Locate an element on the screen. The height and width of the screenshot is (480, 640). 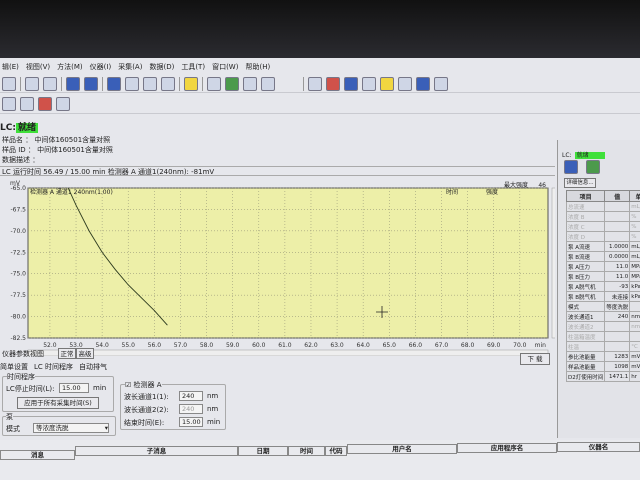
col-message: 消息 is located at coordinates (37, 455).